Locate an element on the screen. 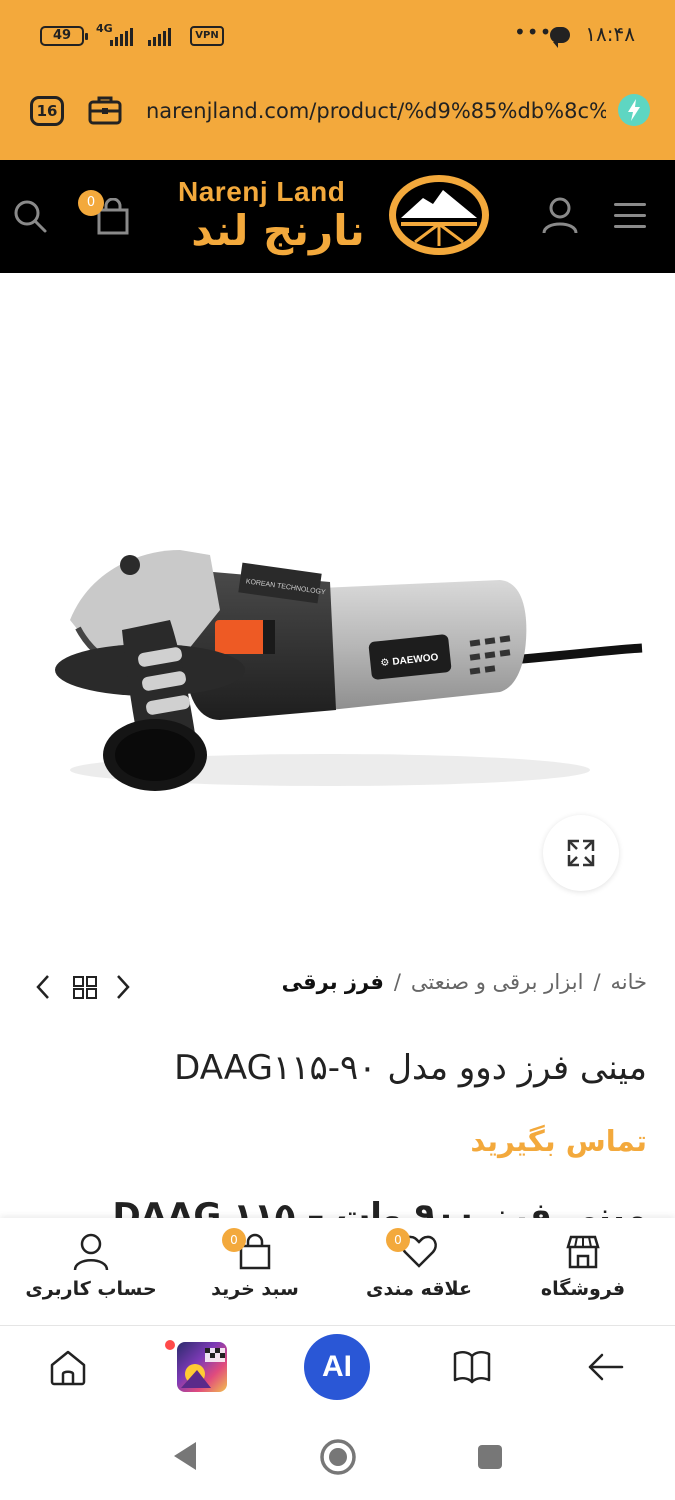 This screenshot has height=1500, width=675. vpn-badge: VPN is located at coordinates (207, 36).